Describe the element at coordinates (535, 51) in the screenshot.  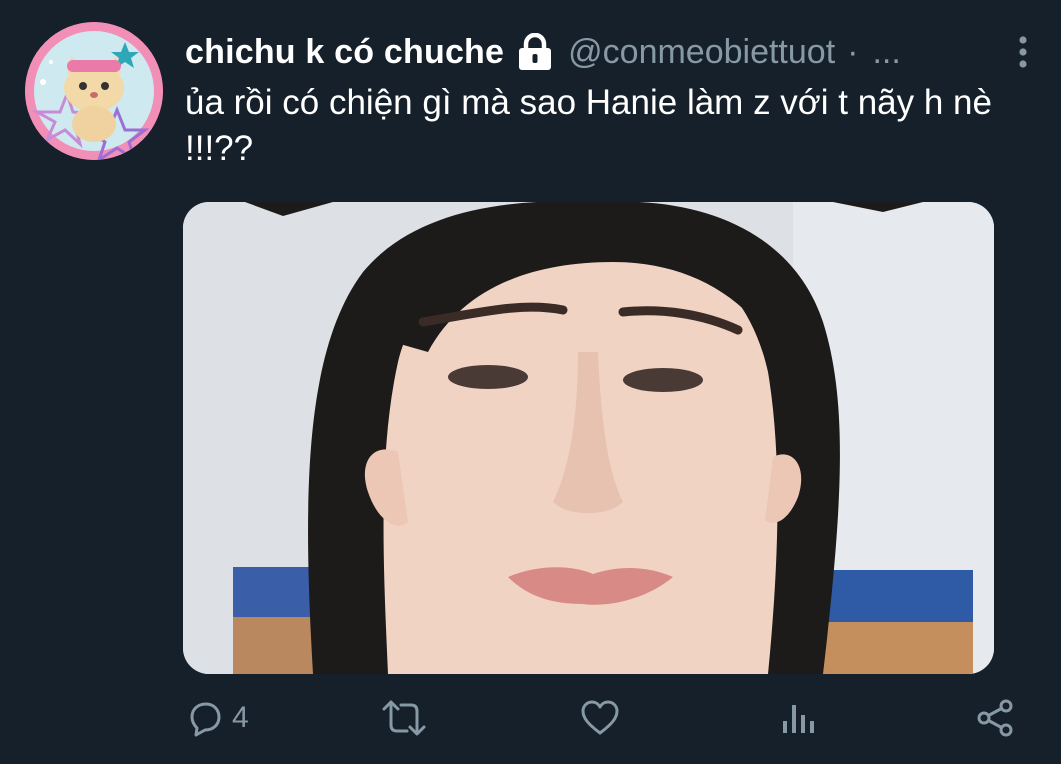
I see `lock-icon` at that location.